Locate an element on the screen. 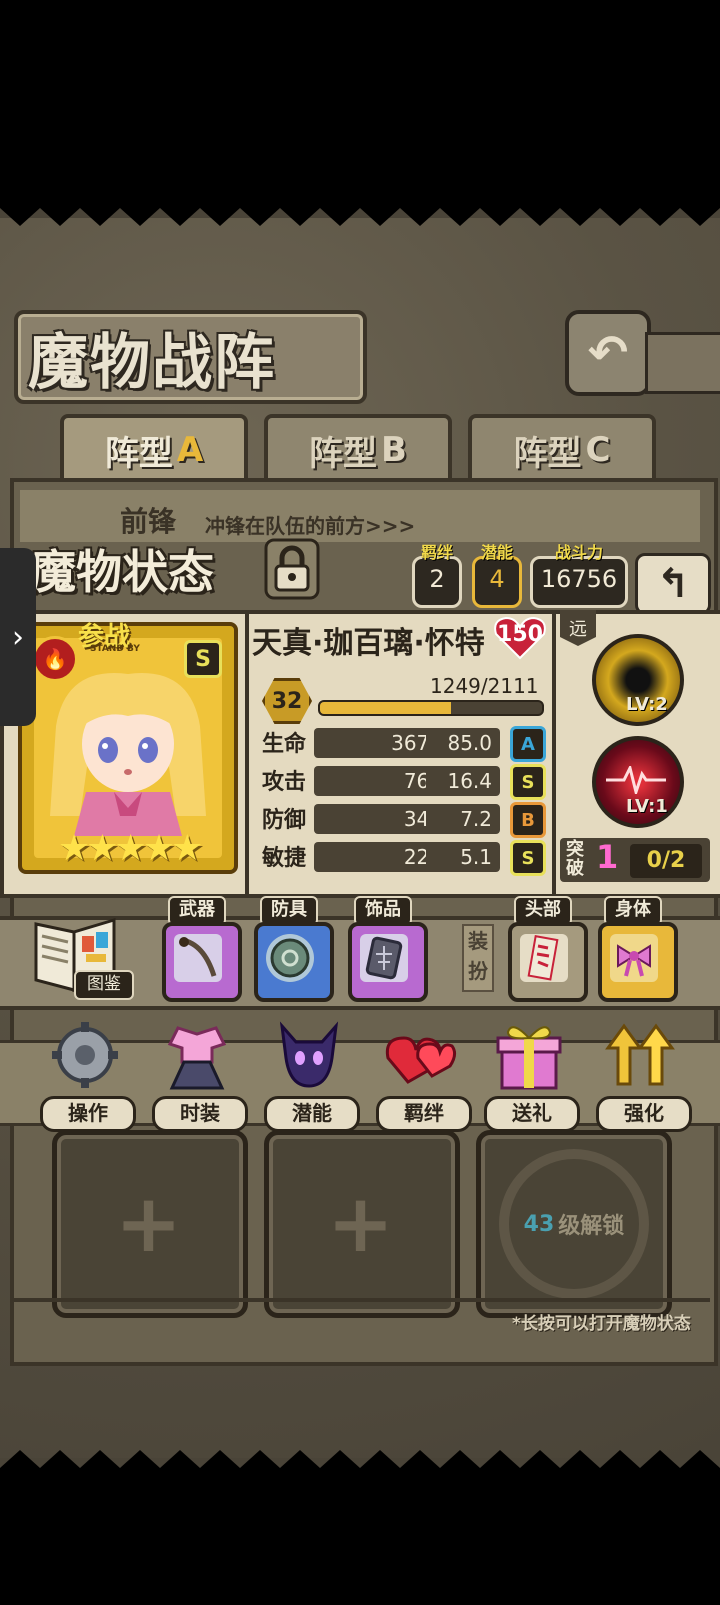  encyclopedia-label: 图鉴 is located at coordinates (104, 985).